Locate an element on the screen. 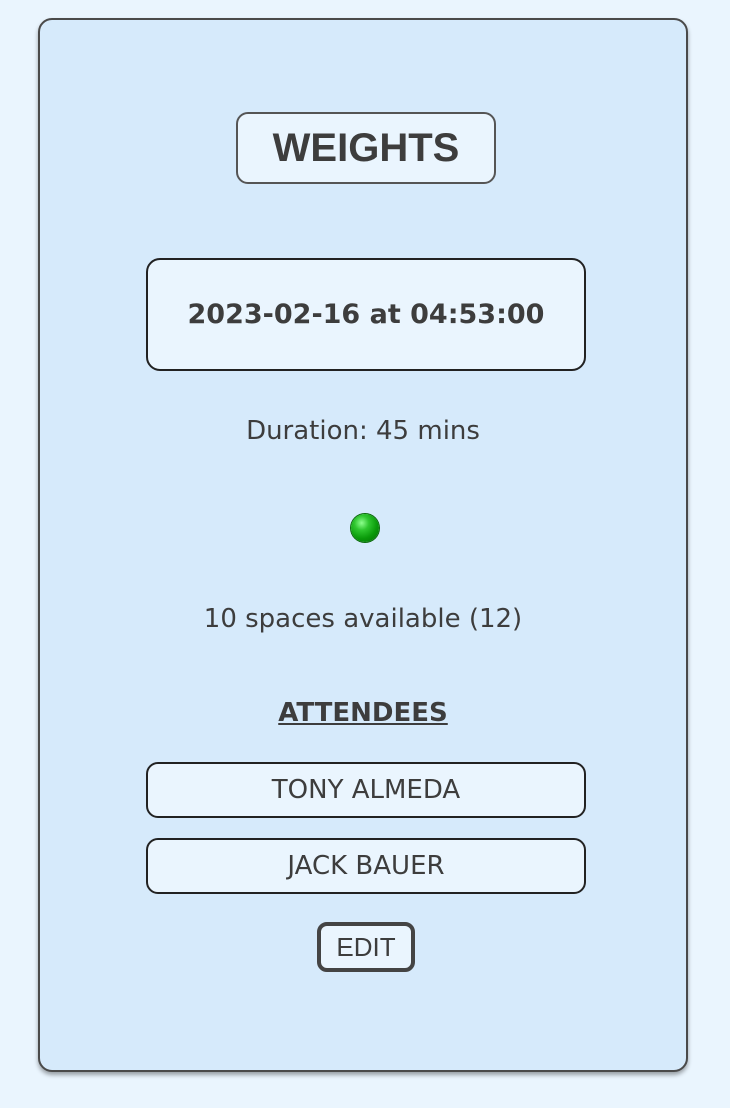  attendee-item: TONY ALMEDA is located at coordinates (366, 790).